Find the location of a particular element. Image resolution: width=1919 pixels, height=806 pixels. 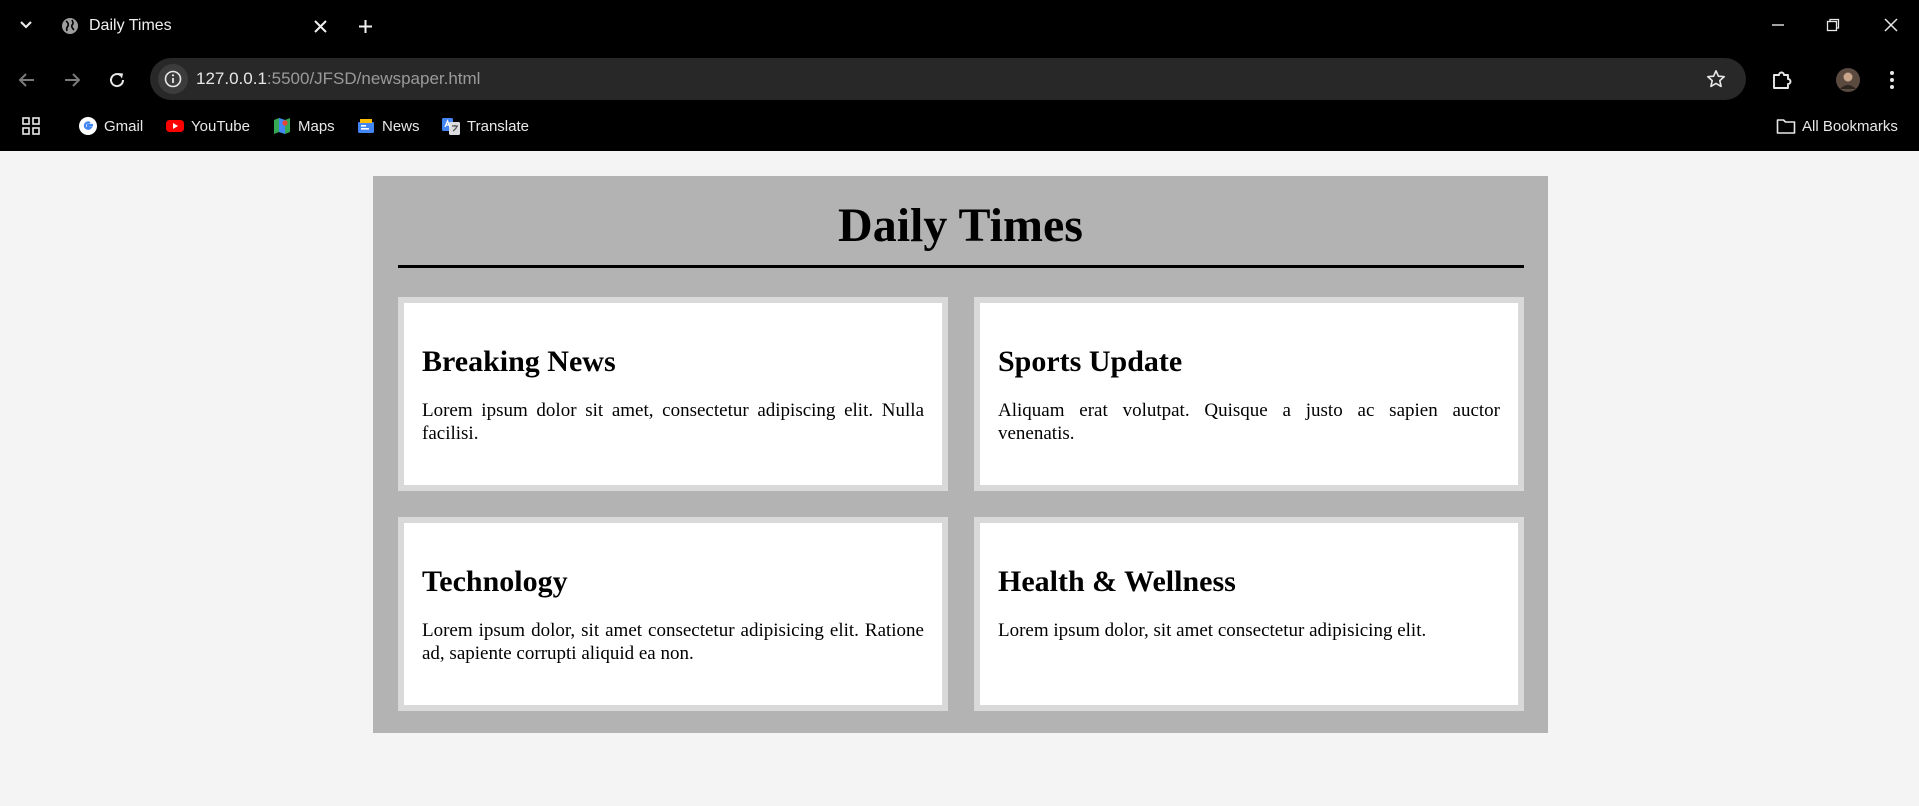

bookmark-youtube: YouTube is located at coordinates (207, 126).